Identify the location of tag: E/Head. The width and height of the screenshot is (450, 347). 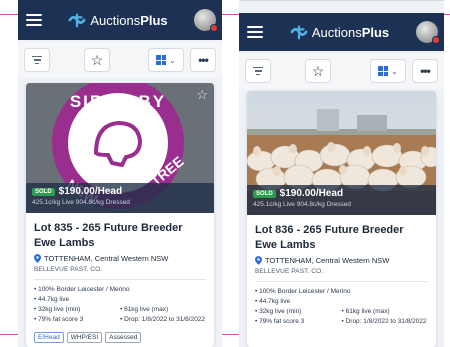
(49, 337).